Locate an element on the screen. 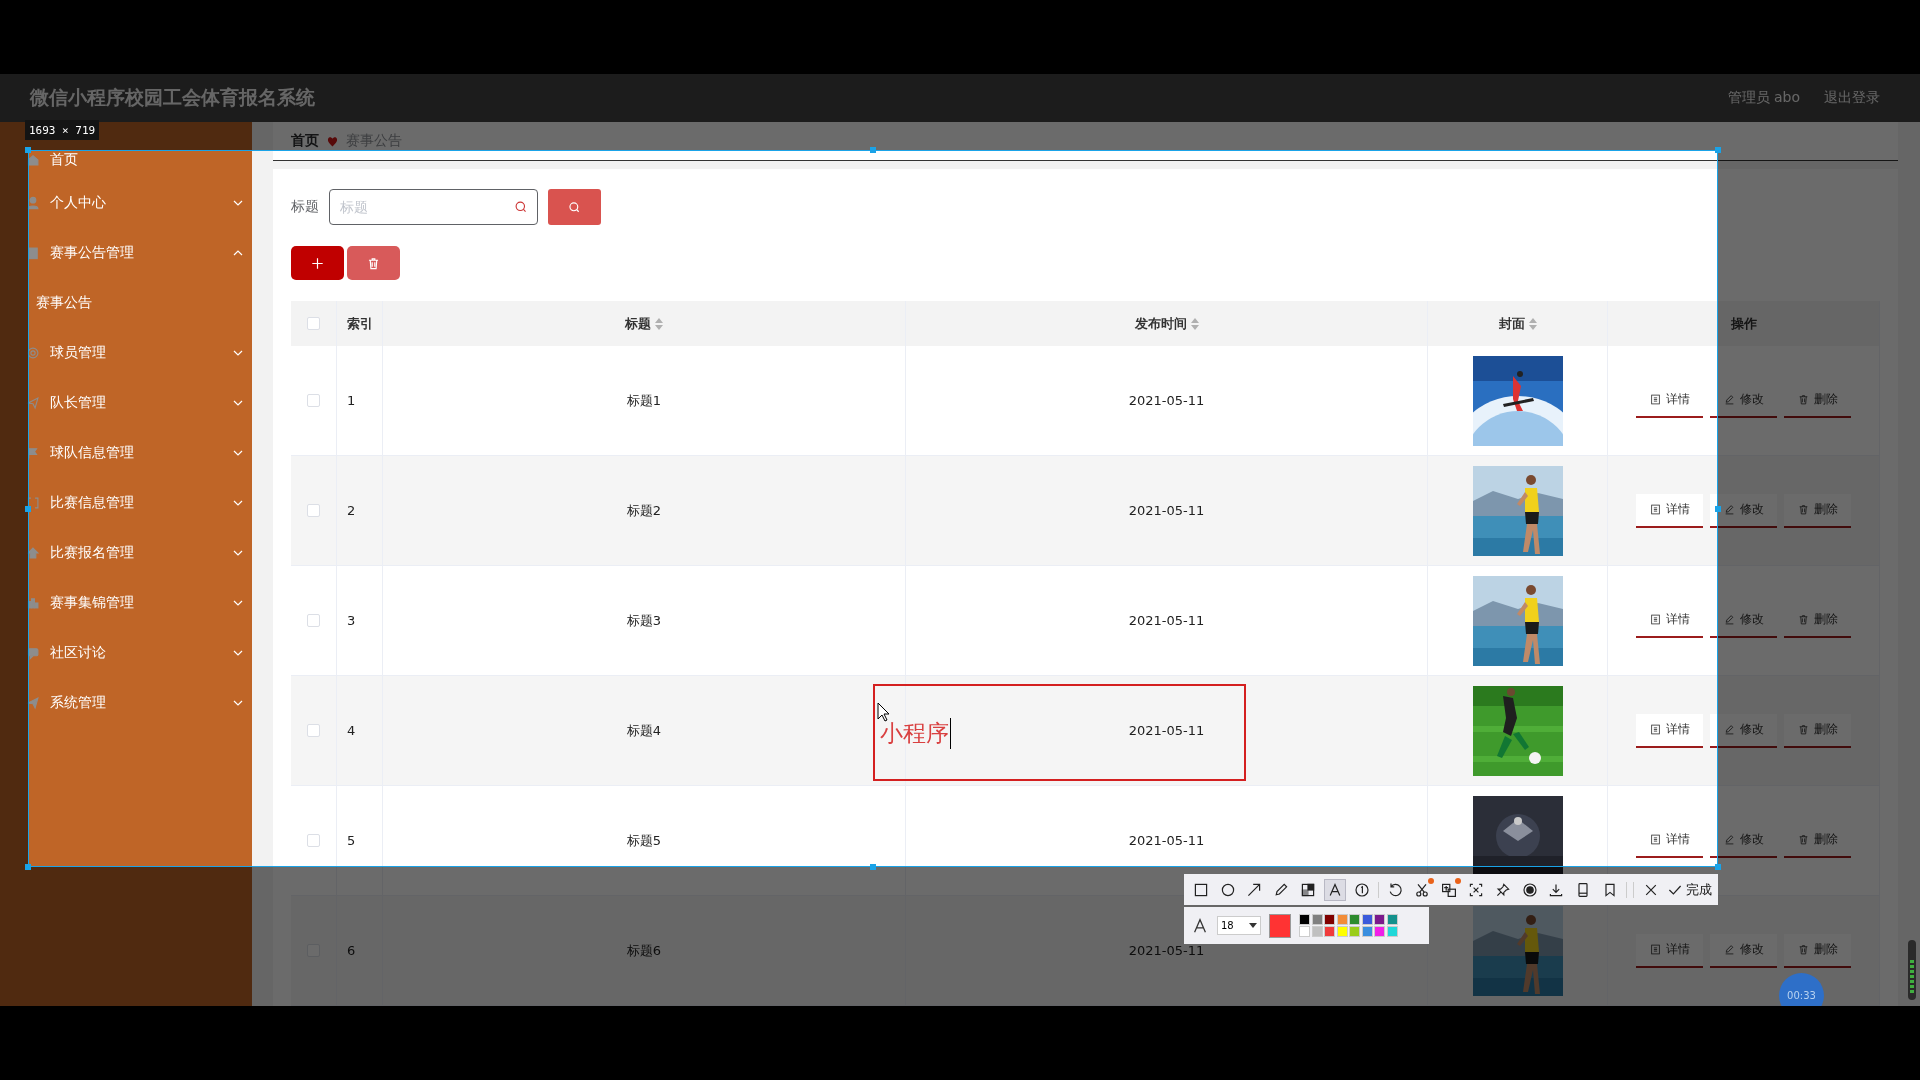 This screenshot has width=1920, height=1080. selection-size-label: 1693 × 719 is located at coordinates (62, 130).